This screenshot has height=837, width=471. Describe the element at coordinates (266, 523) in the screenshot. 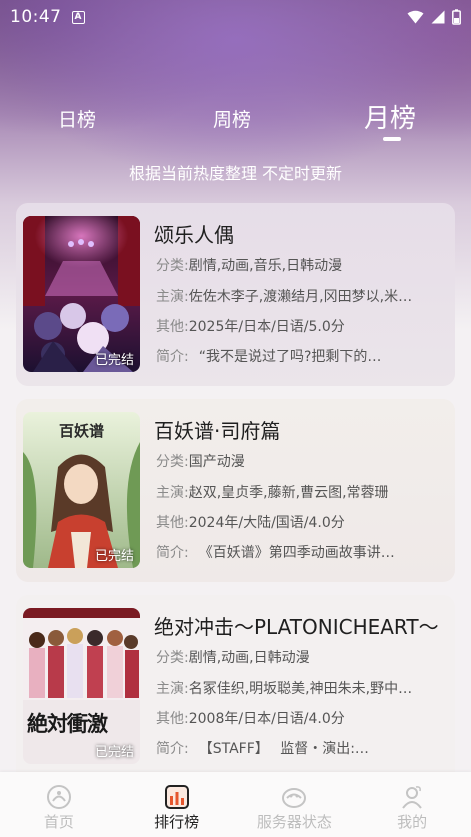

I see `other-value: 2024年/大陆/国语/4.0分` at that location.